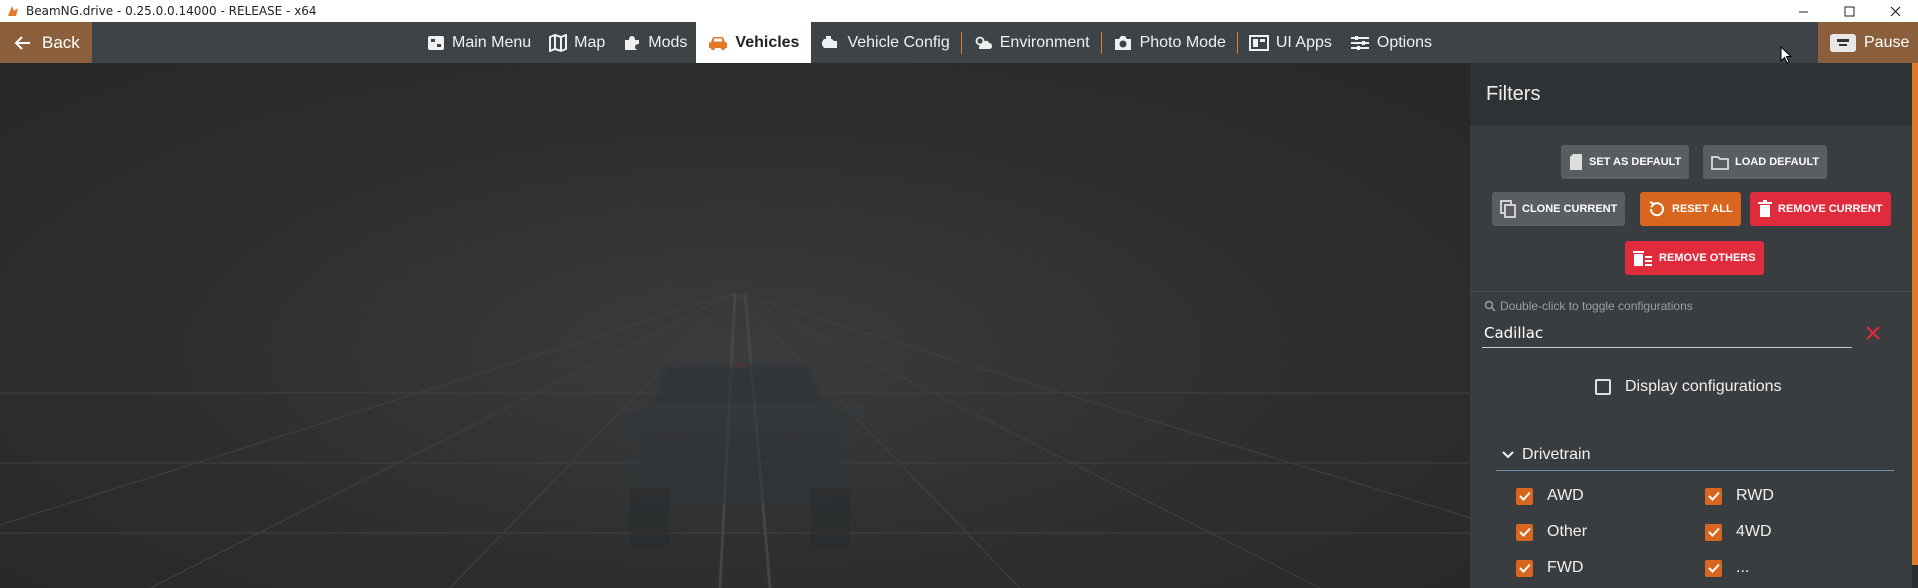  What do you see at coordinates (740, 455) in the screenshot?
I see `vehicle-silhouette` at bounding box center [740, 455].